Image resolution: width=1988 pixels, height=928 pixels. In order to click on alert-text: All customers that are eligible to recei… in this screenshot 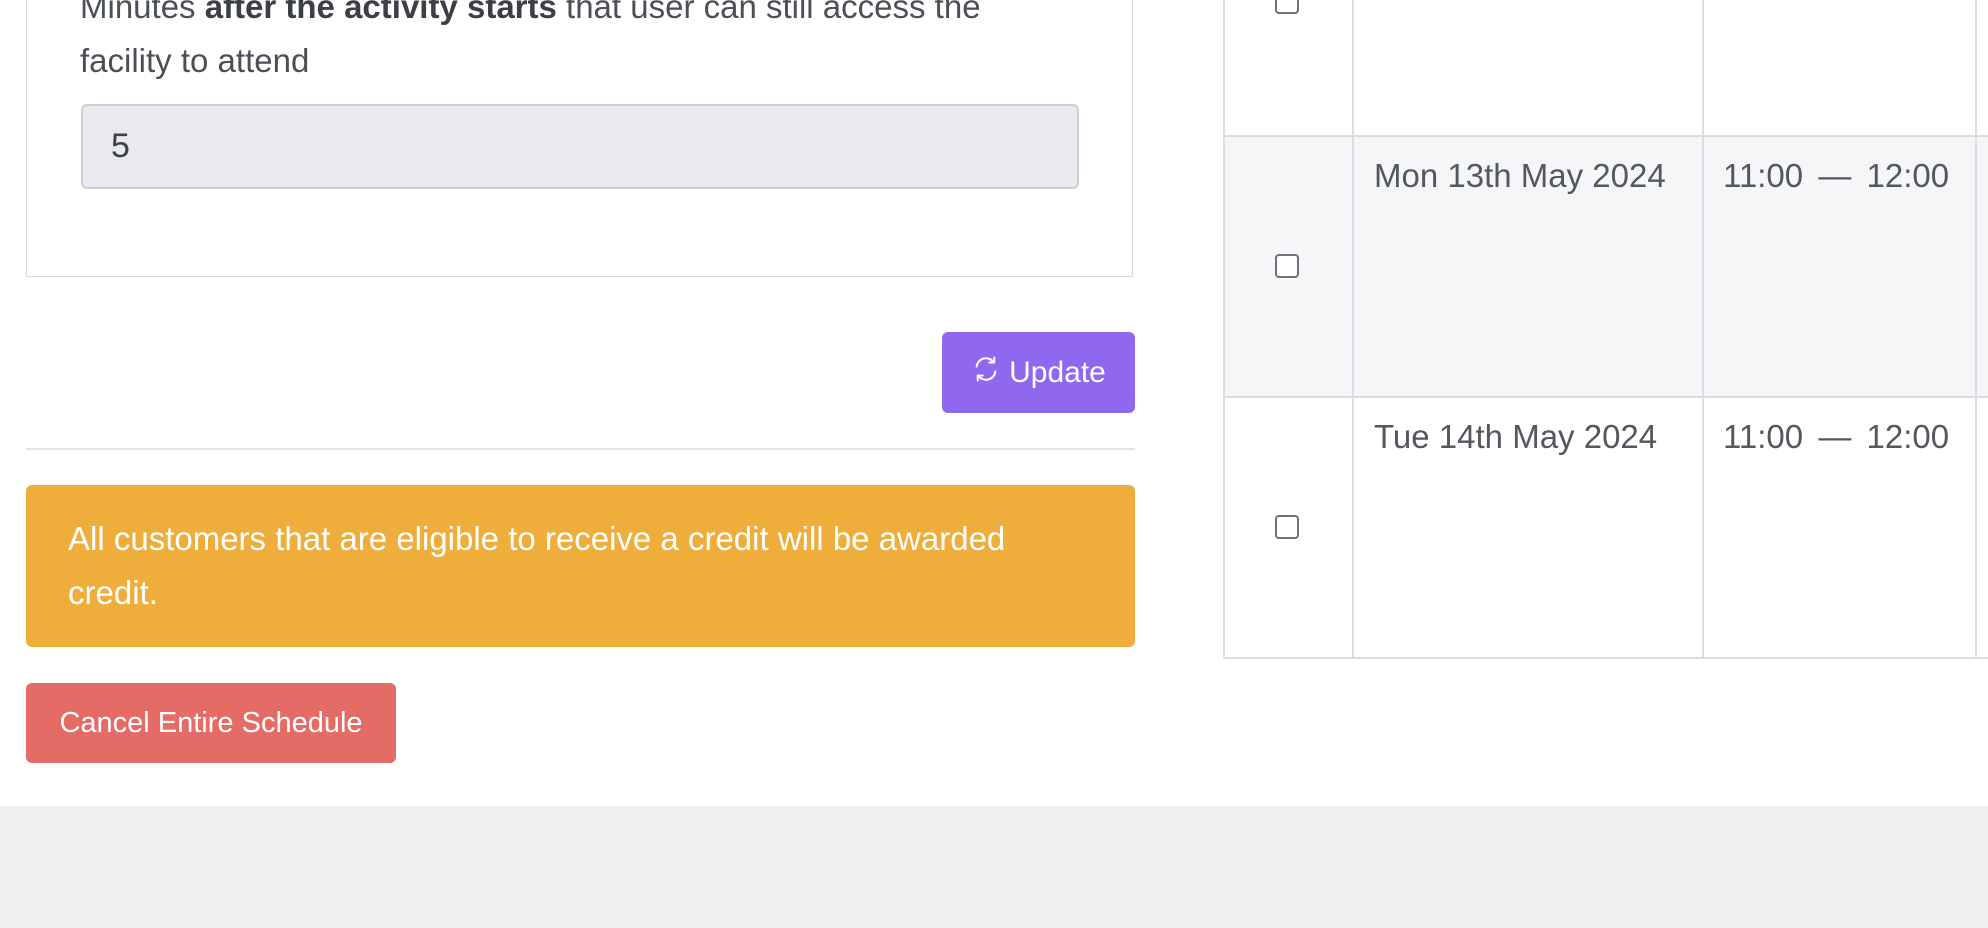, I will do `click(537, 565)`.